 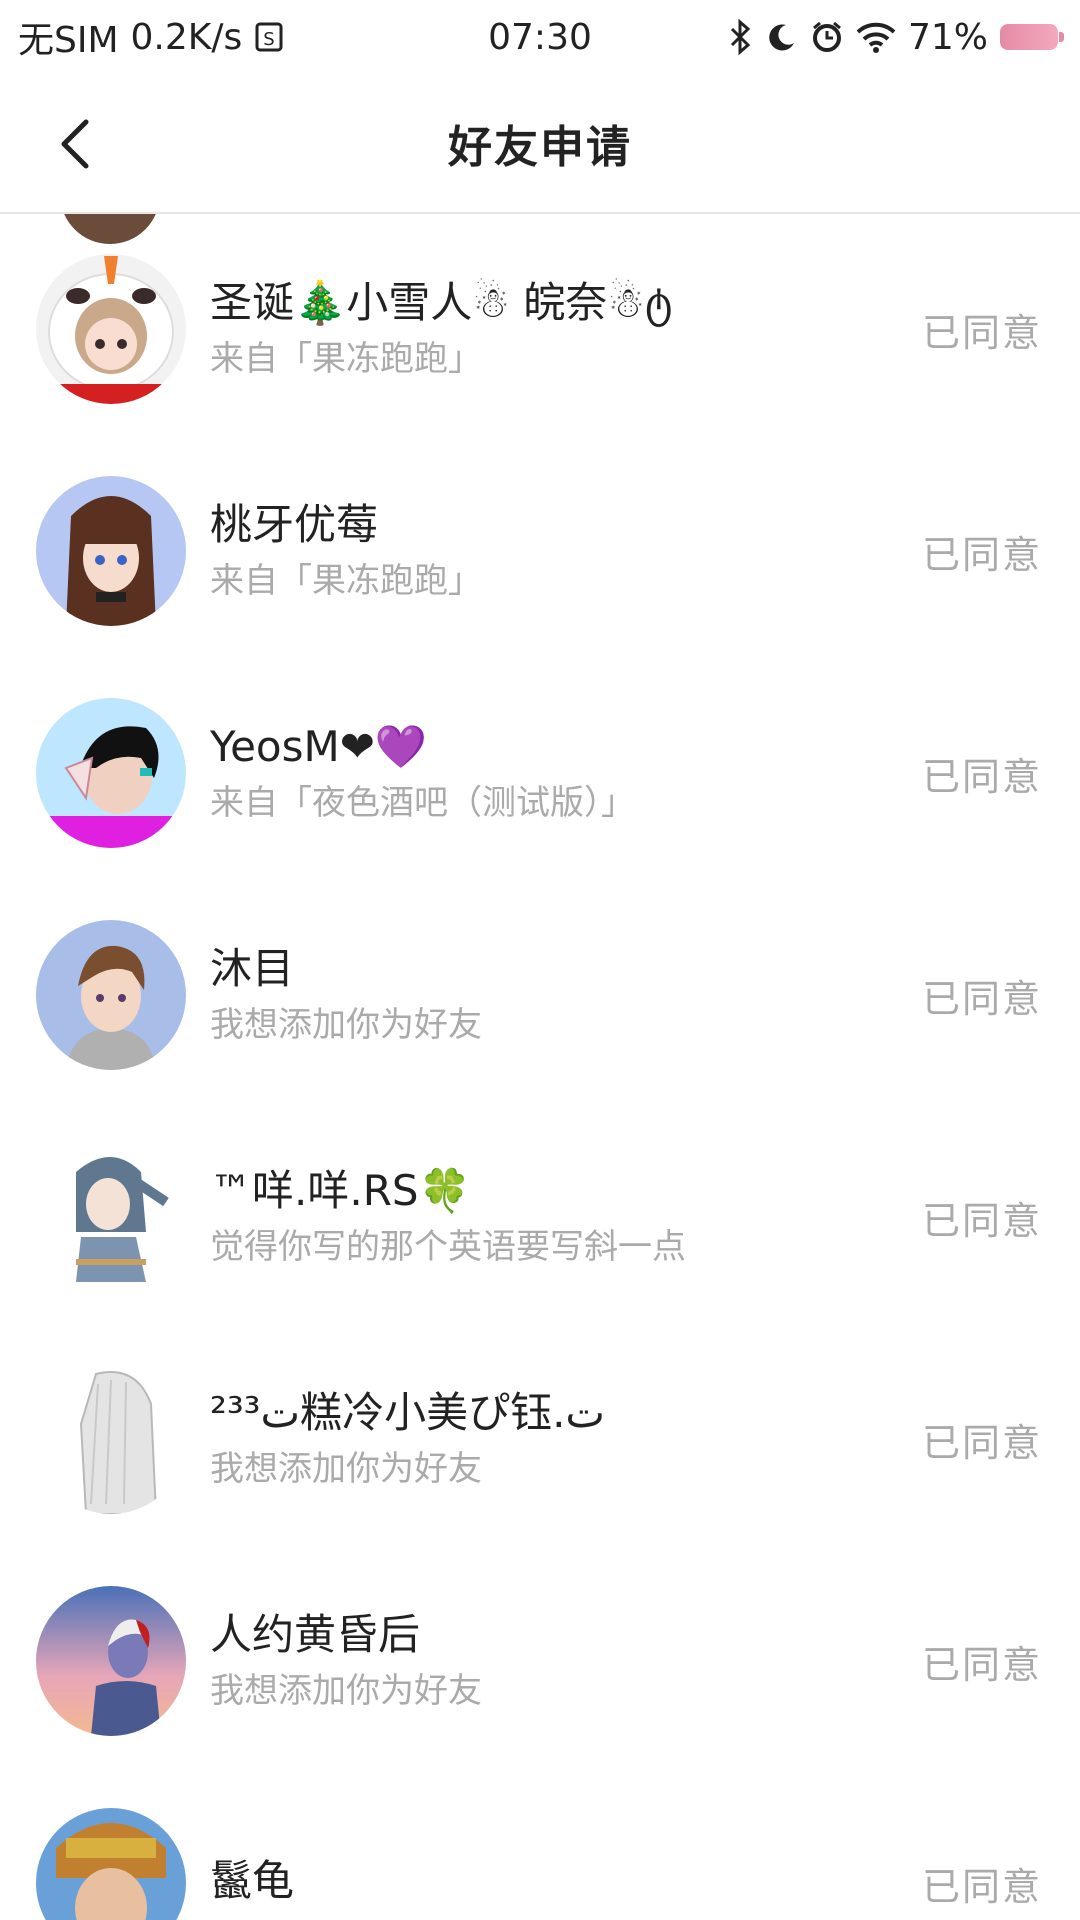 I want to click on svg-text: S, so click(x=269, y=39).